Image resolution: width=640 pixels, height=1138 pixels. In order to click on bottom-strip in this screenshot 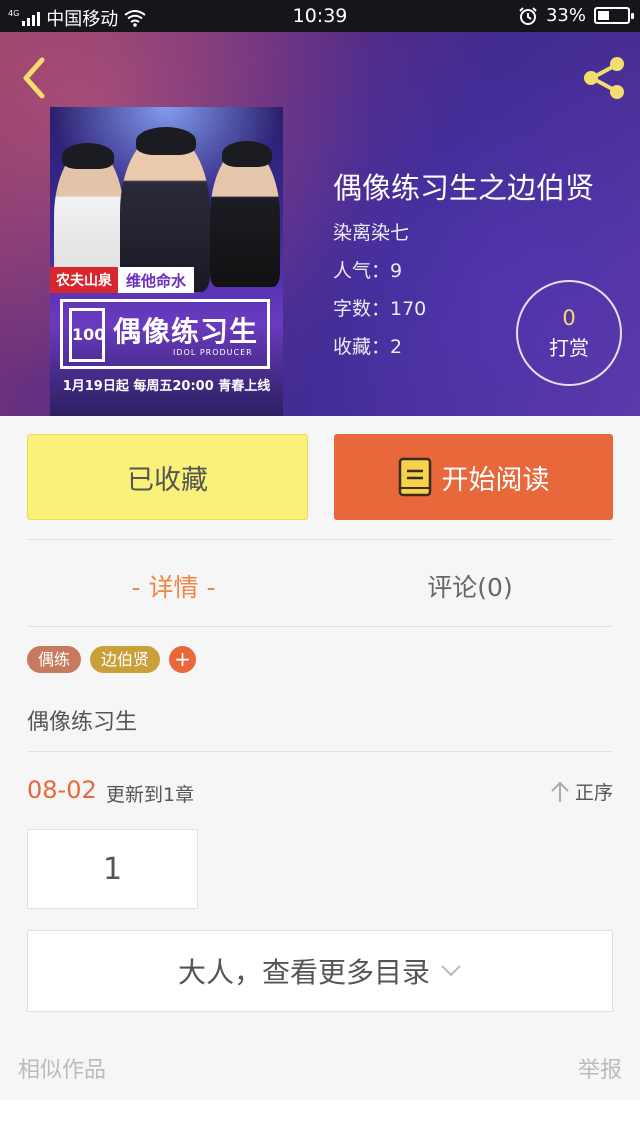, I will do `click(320, 1119)`.